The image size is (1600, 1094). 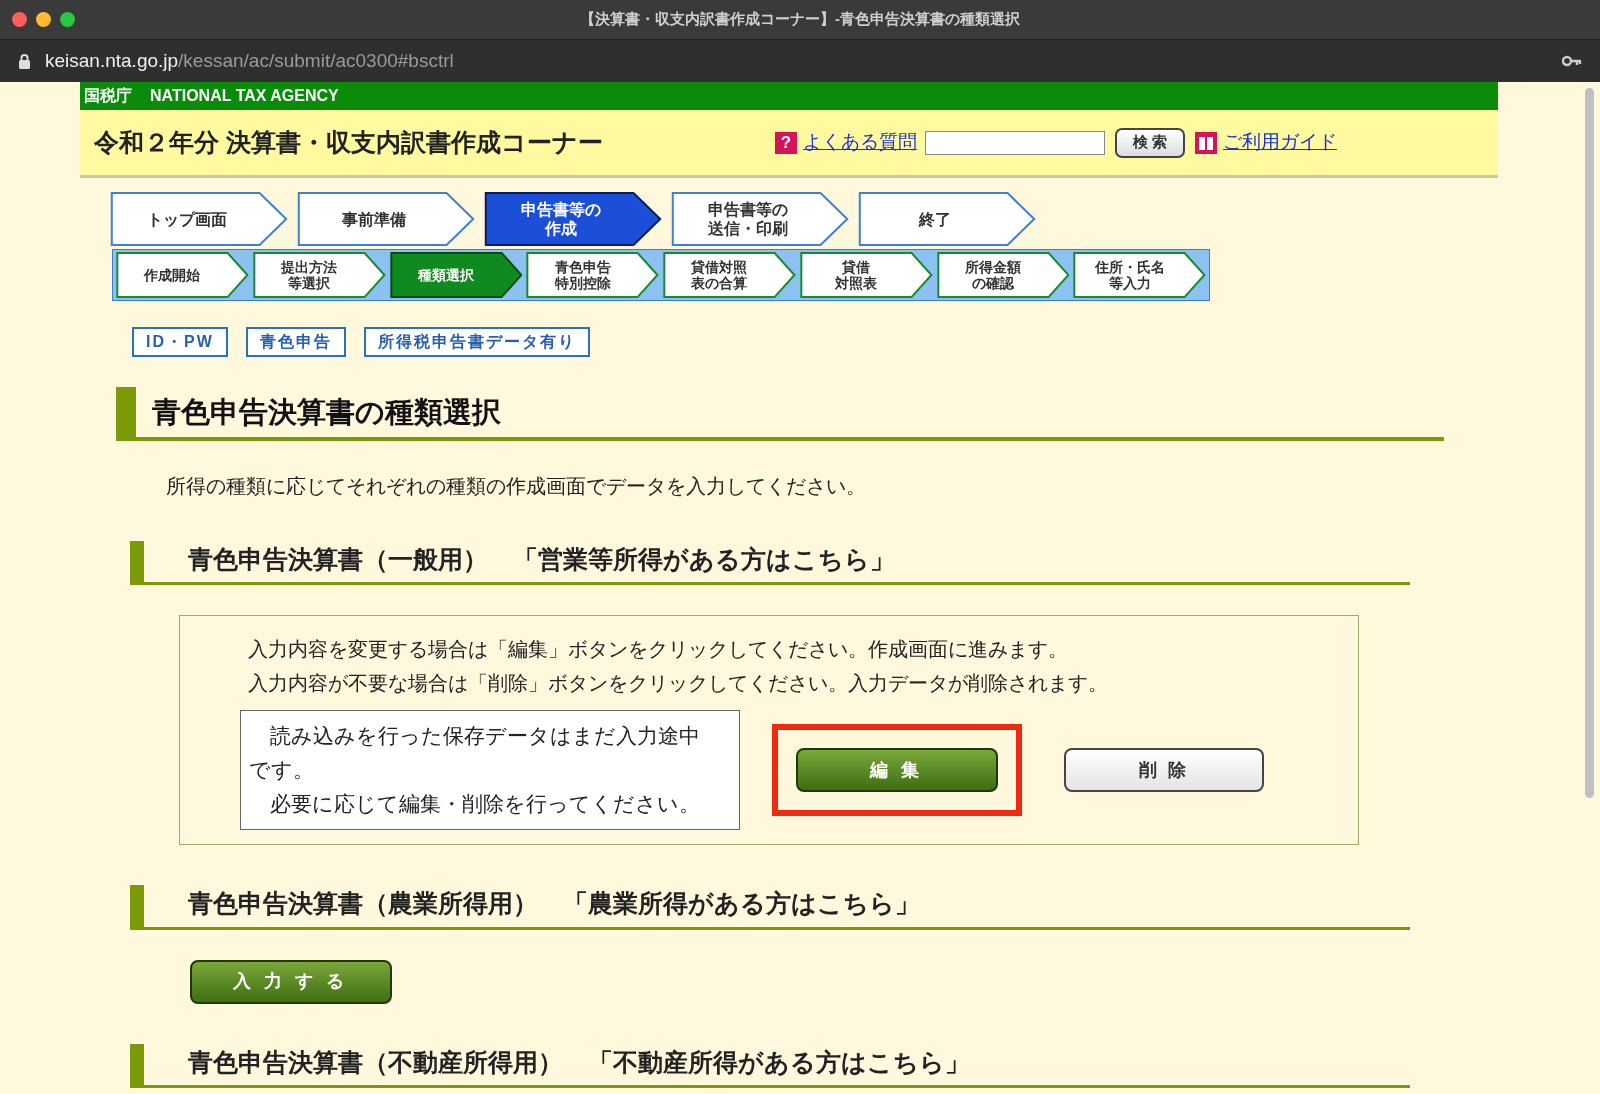 What do you see at coordinates (678, 683) in the screenshot?
I see `instruction-text: 入力内容が不要な場合は「削除」ボタンをクリックしてください。入力データが削除されます。` at bounding box center [678, 683].